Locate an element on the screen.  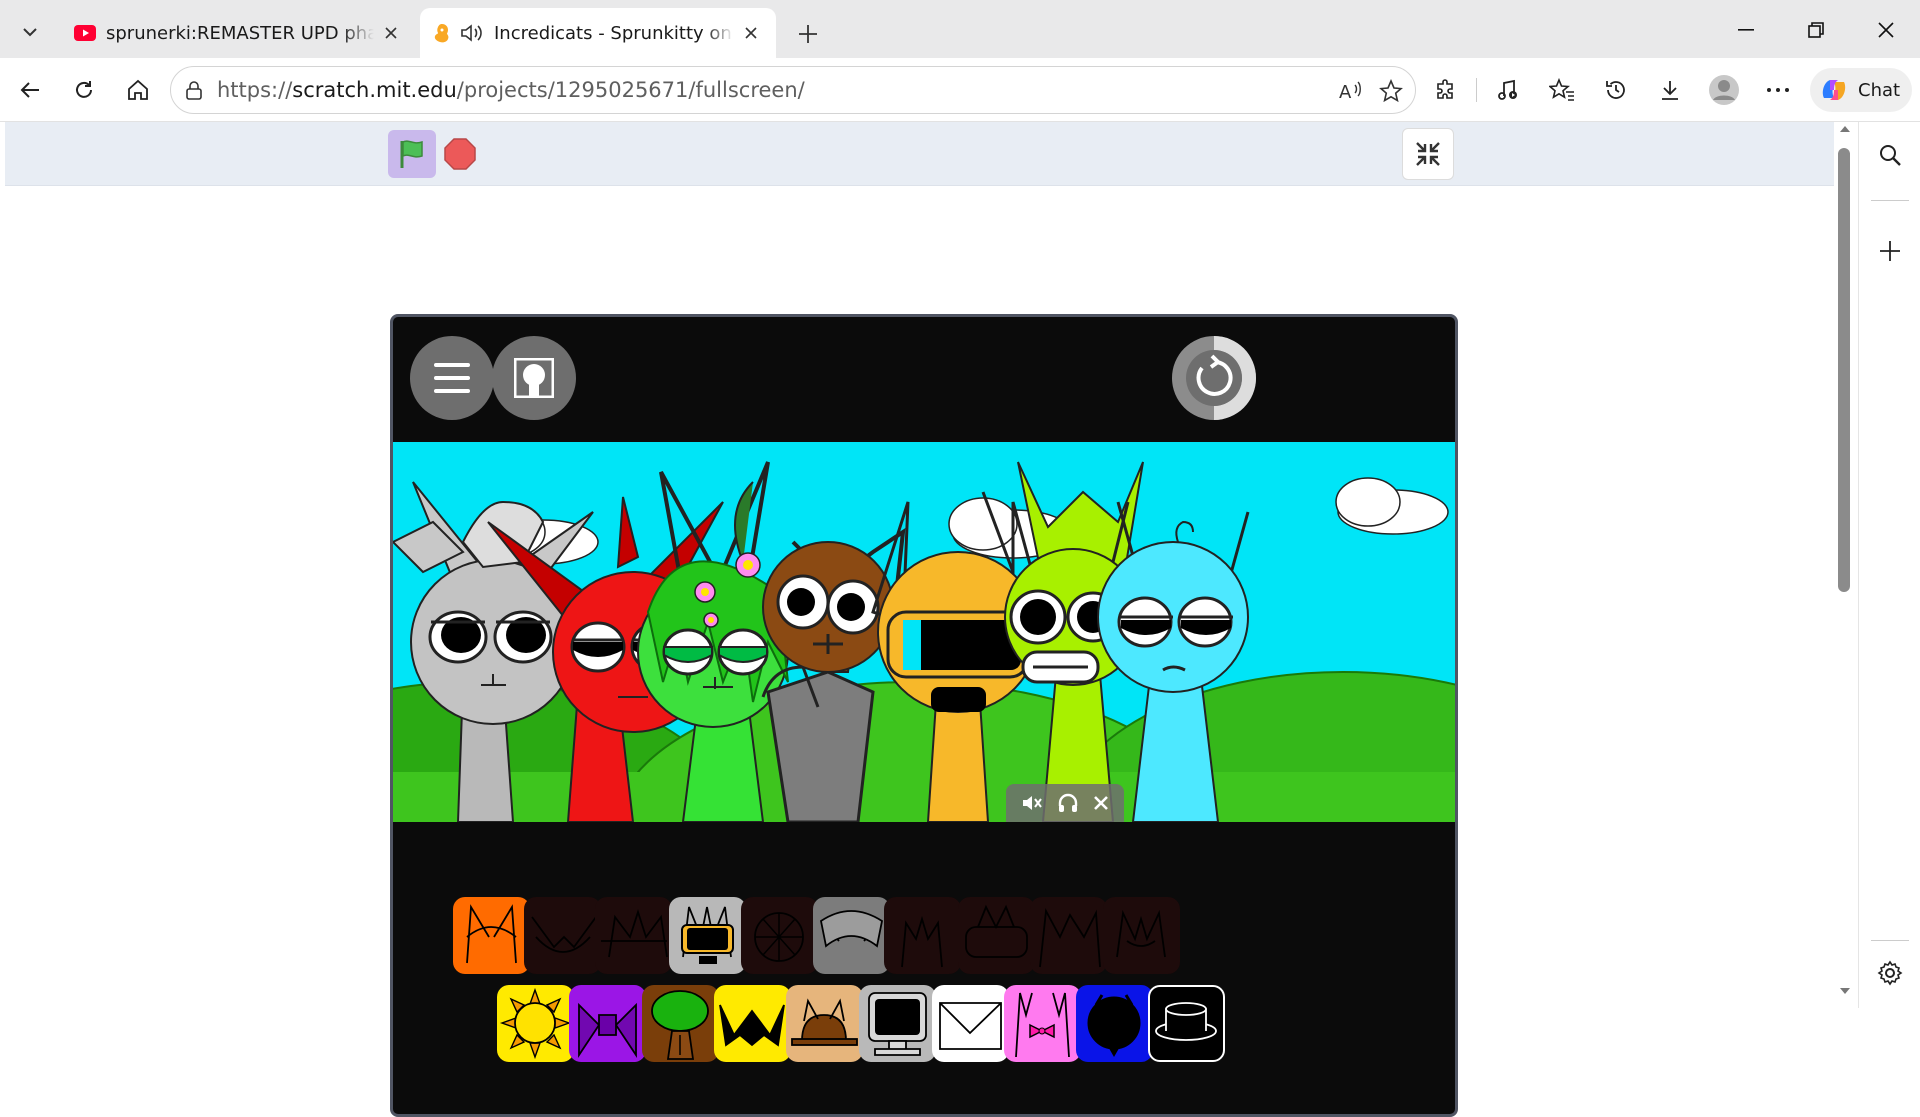
chevron-down-icon is located at coordinates (30, 32).